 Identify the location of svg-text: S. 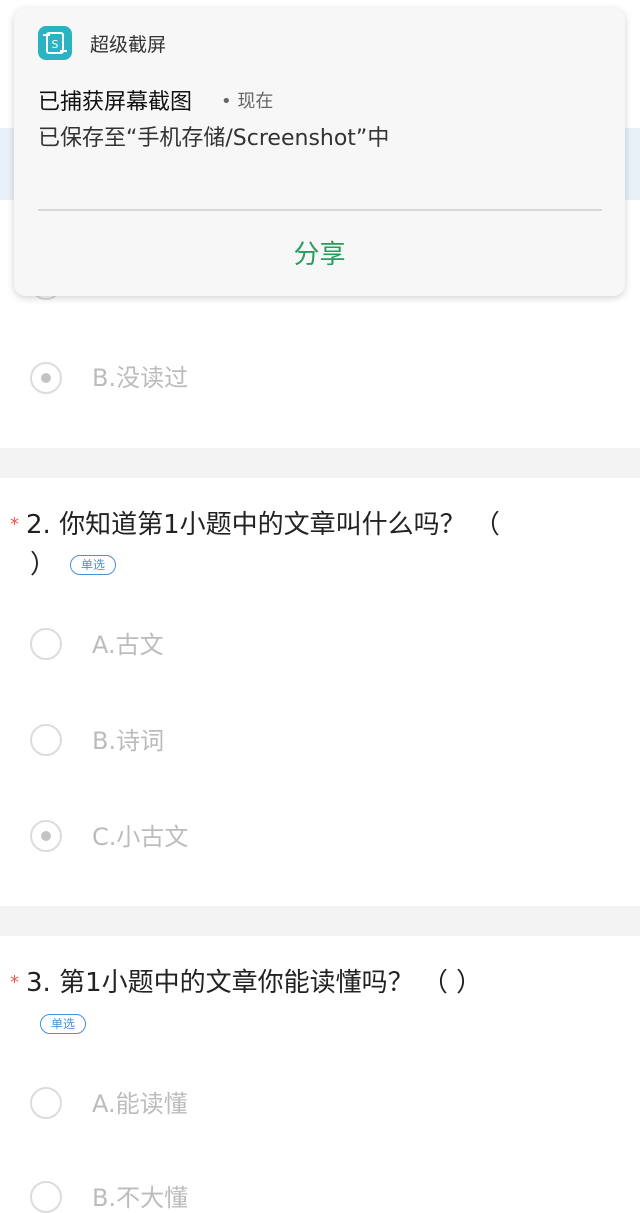
(55, 44).